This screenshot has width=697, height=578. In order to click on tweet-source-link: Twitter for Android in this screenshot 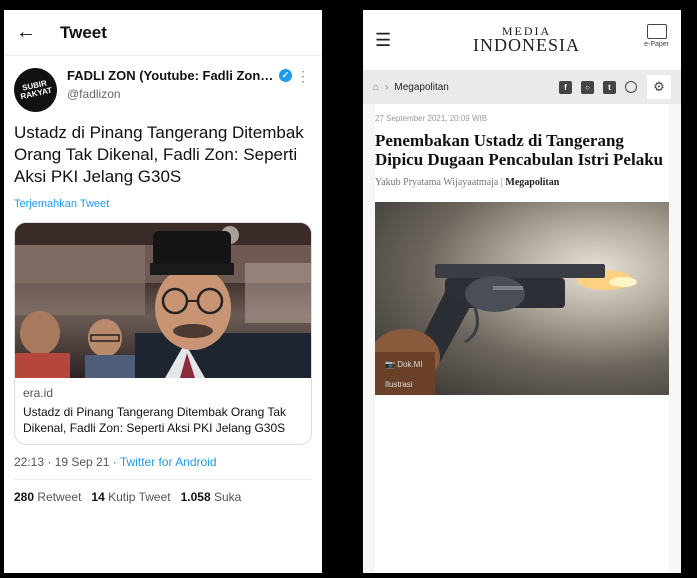, I will do `click(168, 462)`.